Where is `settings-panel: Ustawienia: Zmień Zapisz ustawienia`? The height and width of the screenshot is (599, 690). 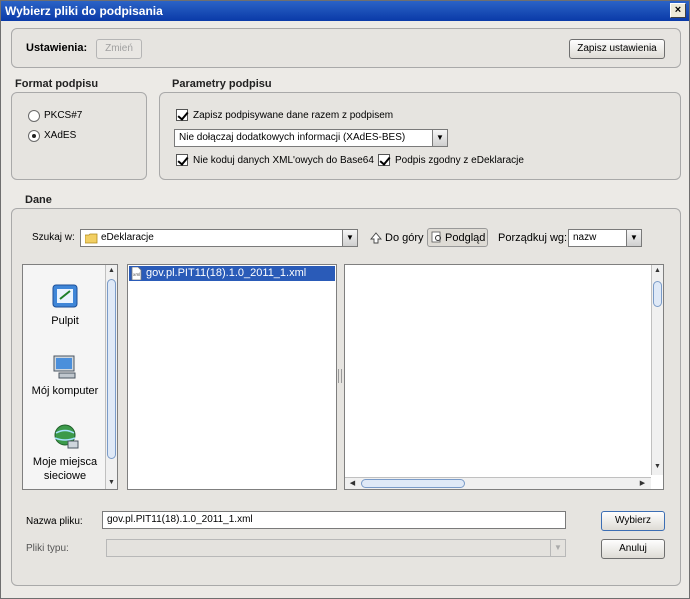
settings-panel: Ustawienia: Zmień Zapisz ustawienia is located at coordinates (346, 48).